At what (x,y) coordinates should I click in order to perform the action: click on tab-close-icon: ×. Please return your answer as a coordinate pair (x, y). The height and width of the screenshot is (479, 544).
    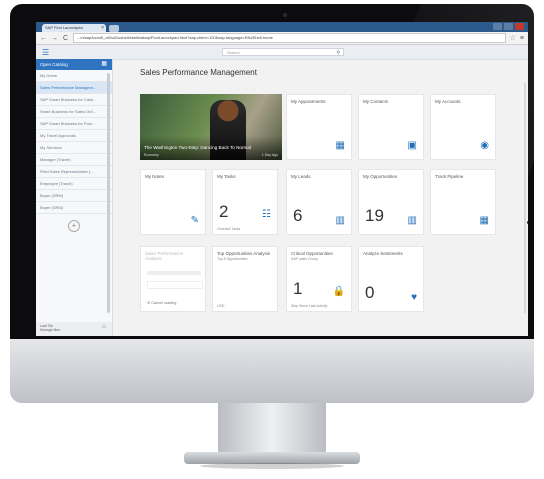
    Looking at the image, I should click on (102, 28).